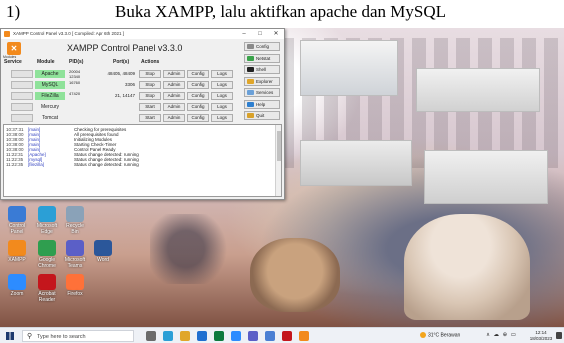 The height and width of the screenshot is (343, 564). What do you see at coordinates (262, 81) in the screenshot?
I see `explorer-button: Explorer` at bounding box center [262, 81].